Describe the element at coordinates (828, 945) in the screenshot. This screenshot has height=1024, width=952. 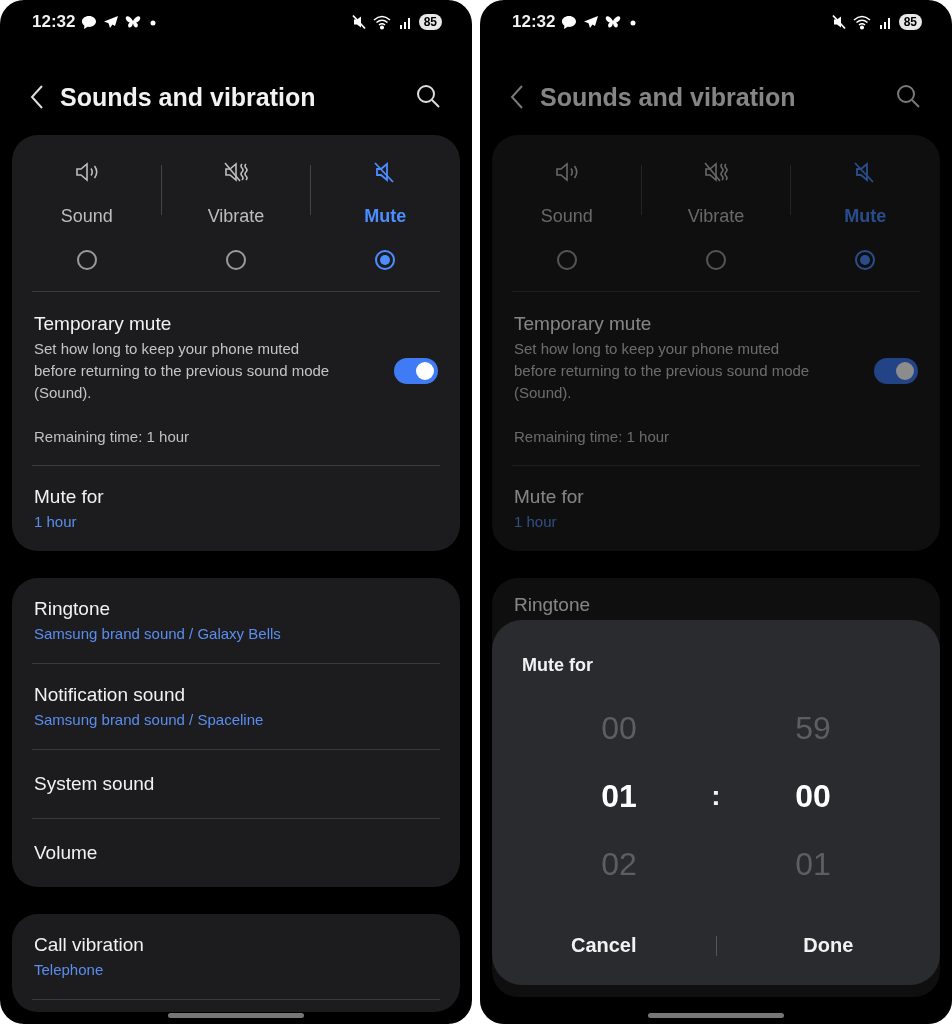
I see `done-button: Done` at that location.